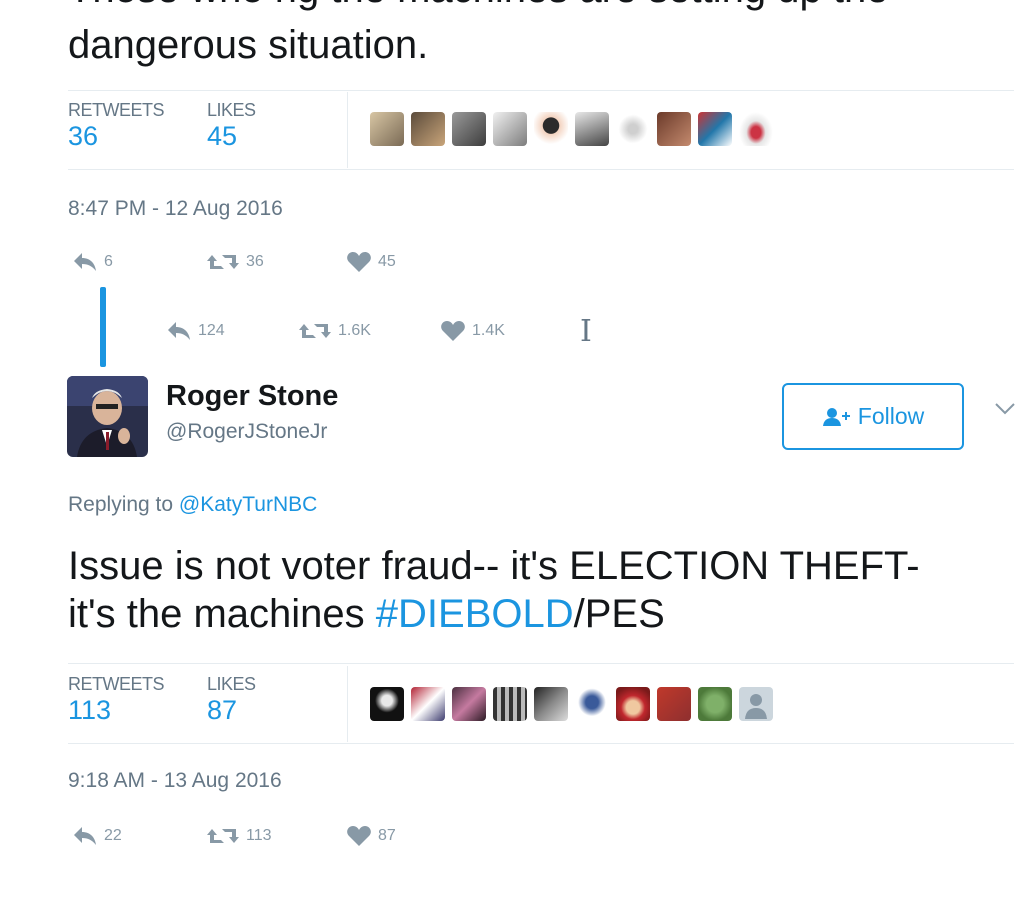 Image resolution: width=1024 pixels, height=898 pixels. Describe the element at coordinates (175, 781) in the screenshot. I see `tweet-timestamp: 9:18 AM - 13 Aug 2016` at that location.